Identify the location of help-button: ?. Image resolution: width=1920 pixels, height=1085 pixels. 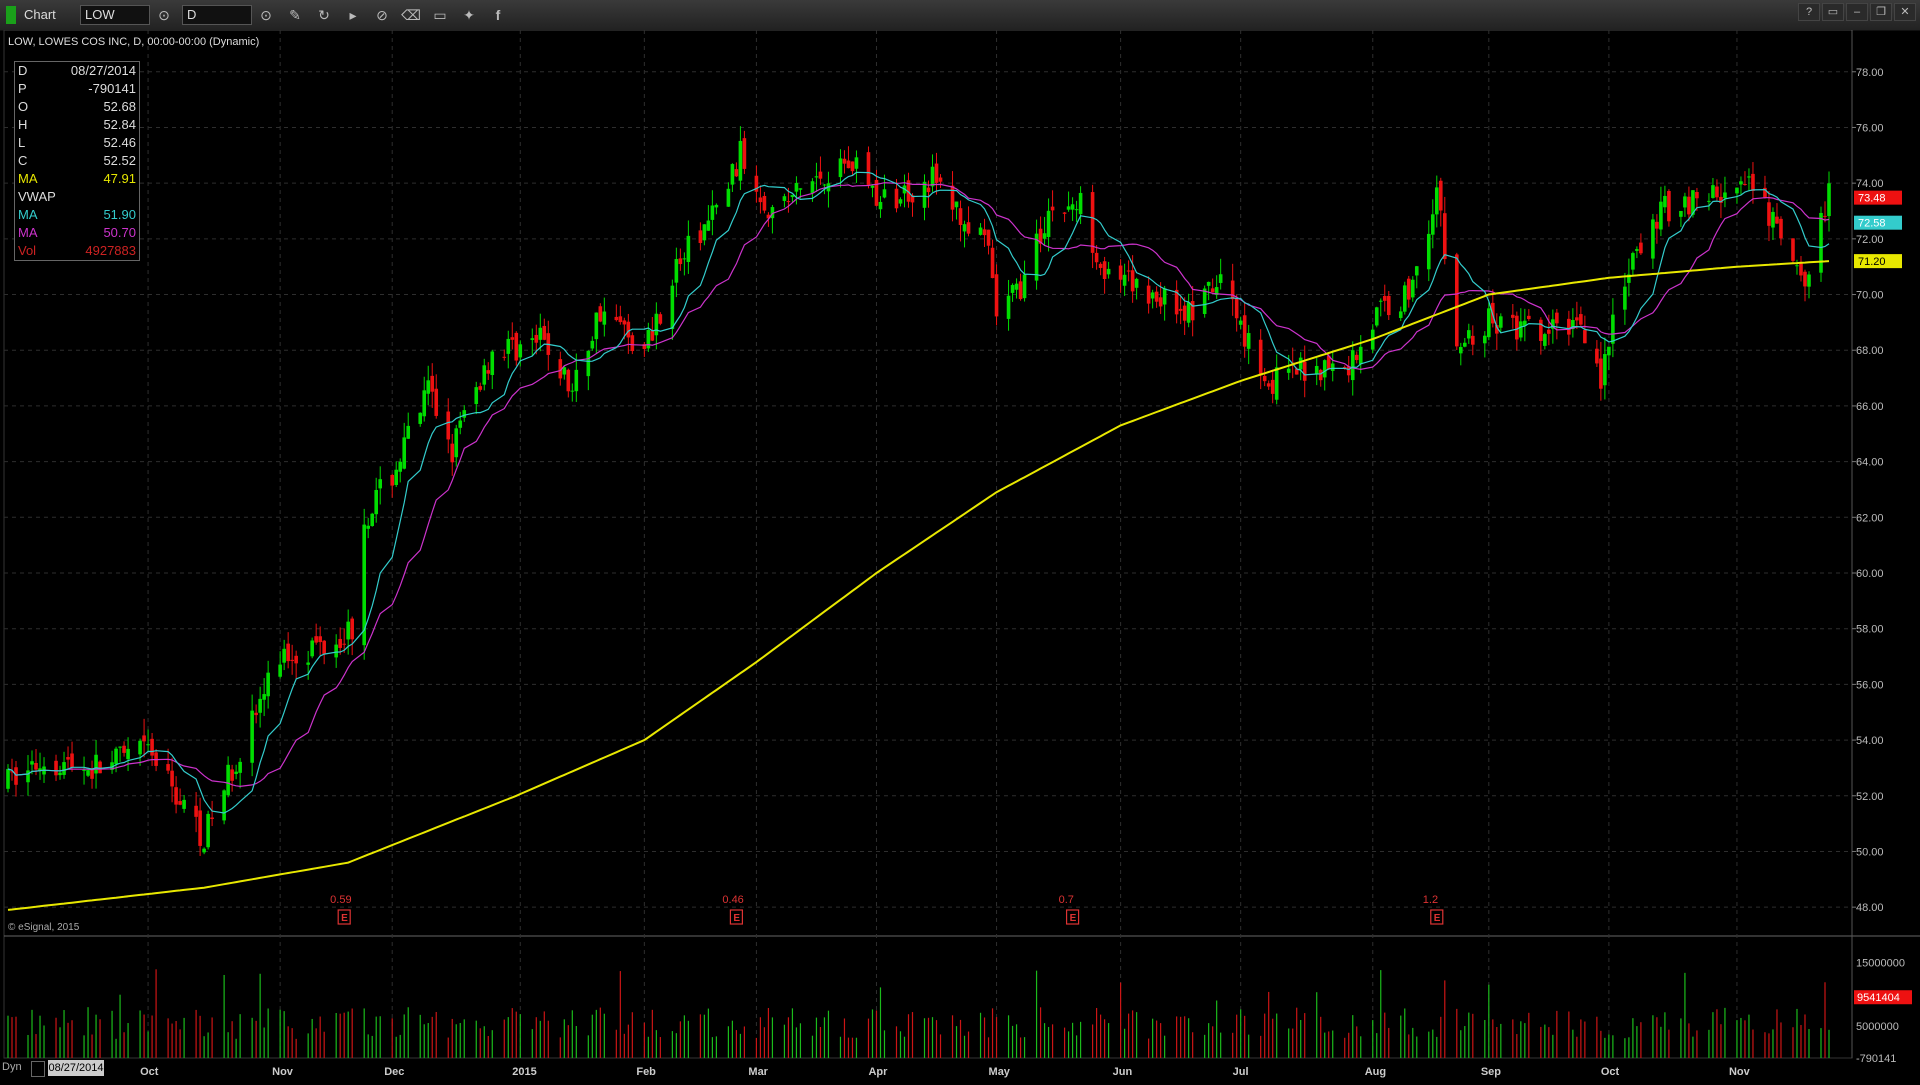
(1809, 12).